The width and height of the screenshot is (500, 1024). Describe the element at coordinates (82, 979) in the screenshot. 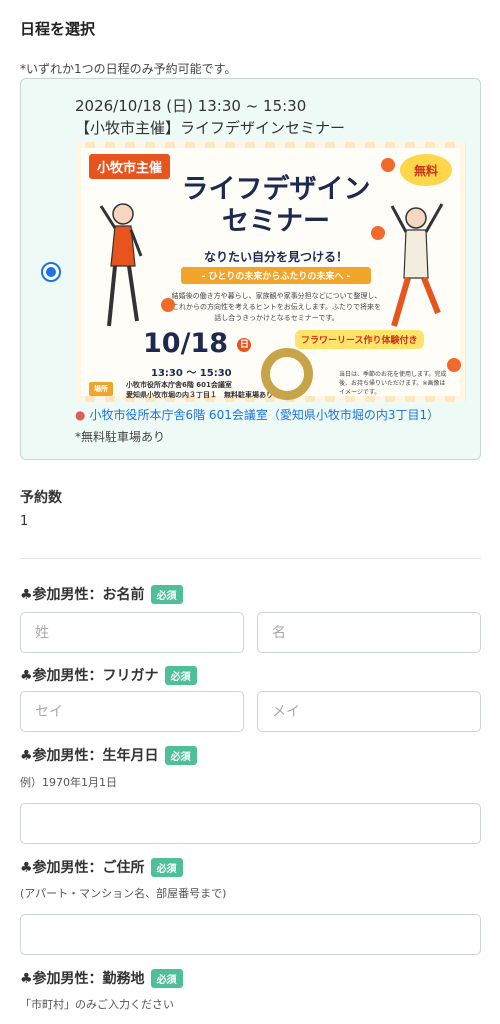

I see `workplace-label-text: ♣参加男性：勤務地` at that location.